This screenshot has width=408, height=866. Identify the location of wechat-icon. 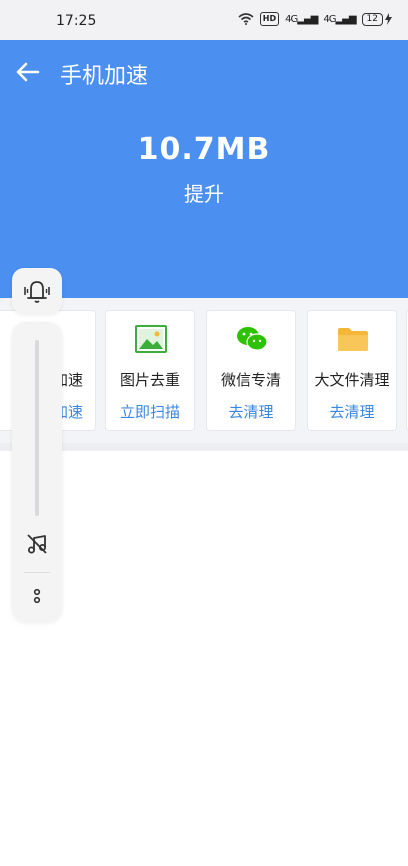
(252, 339).